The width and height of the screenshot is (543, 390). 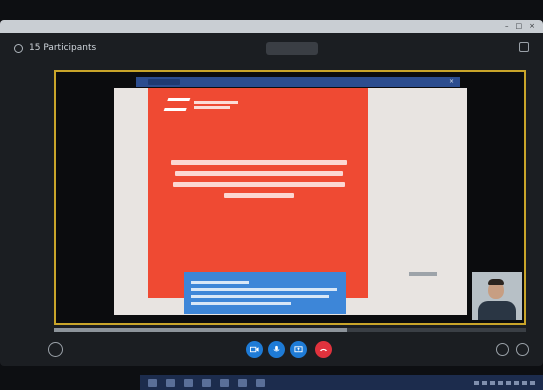 I want to click on end-call-button, so click(x=323, y=349).